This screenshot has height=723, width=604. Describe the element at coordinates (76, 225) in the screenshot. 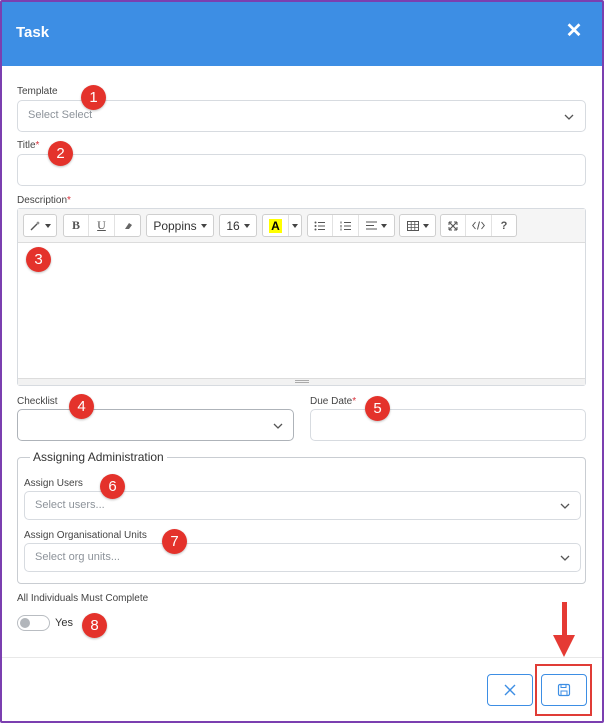

I see `bold-button: B` at that location.